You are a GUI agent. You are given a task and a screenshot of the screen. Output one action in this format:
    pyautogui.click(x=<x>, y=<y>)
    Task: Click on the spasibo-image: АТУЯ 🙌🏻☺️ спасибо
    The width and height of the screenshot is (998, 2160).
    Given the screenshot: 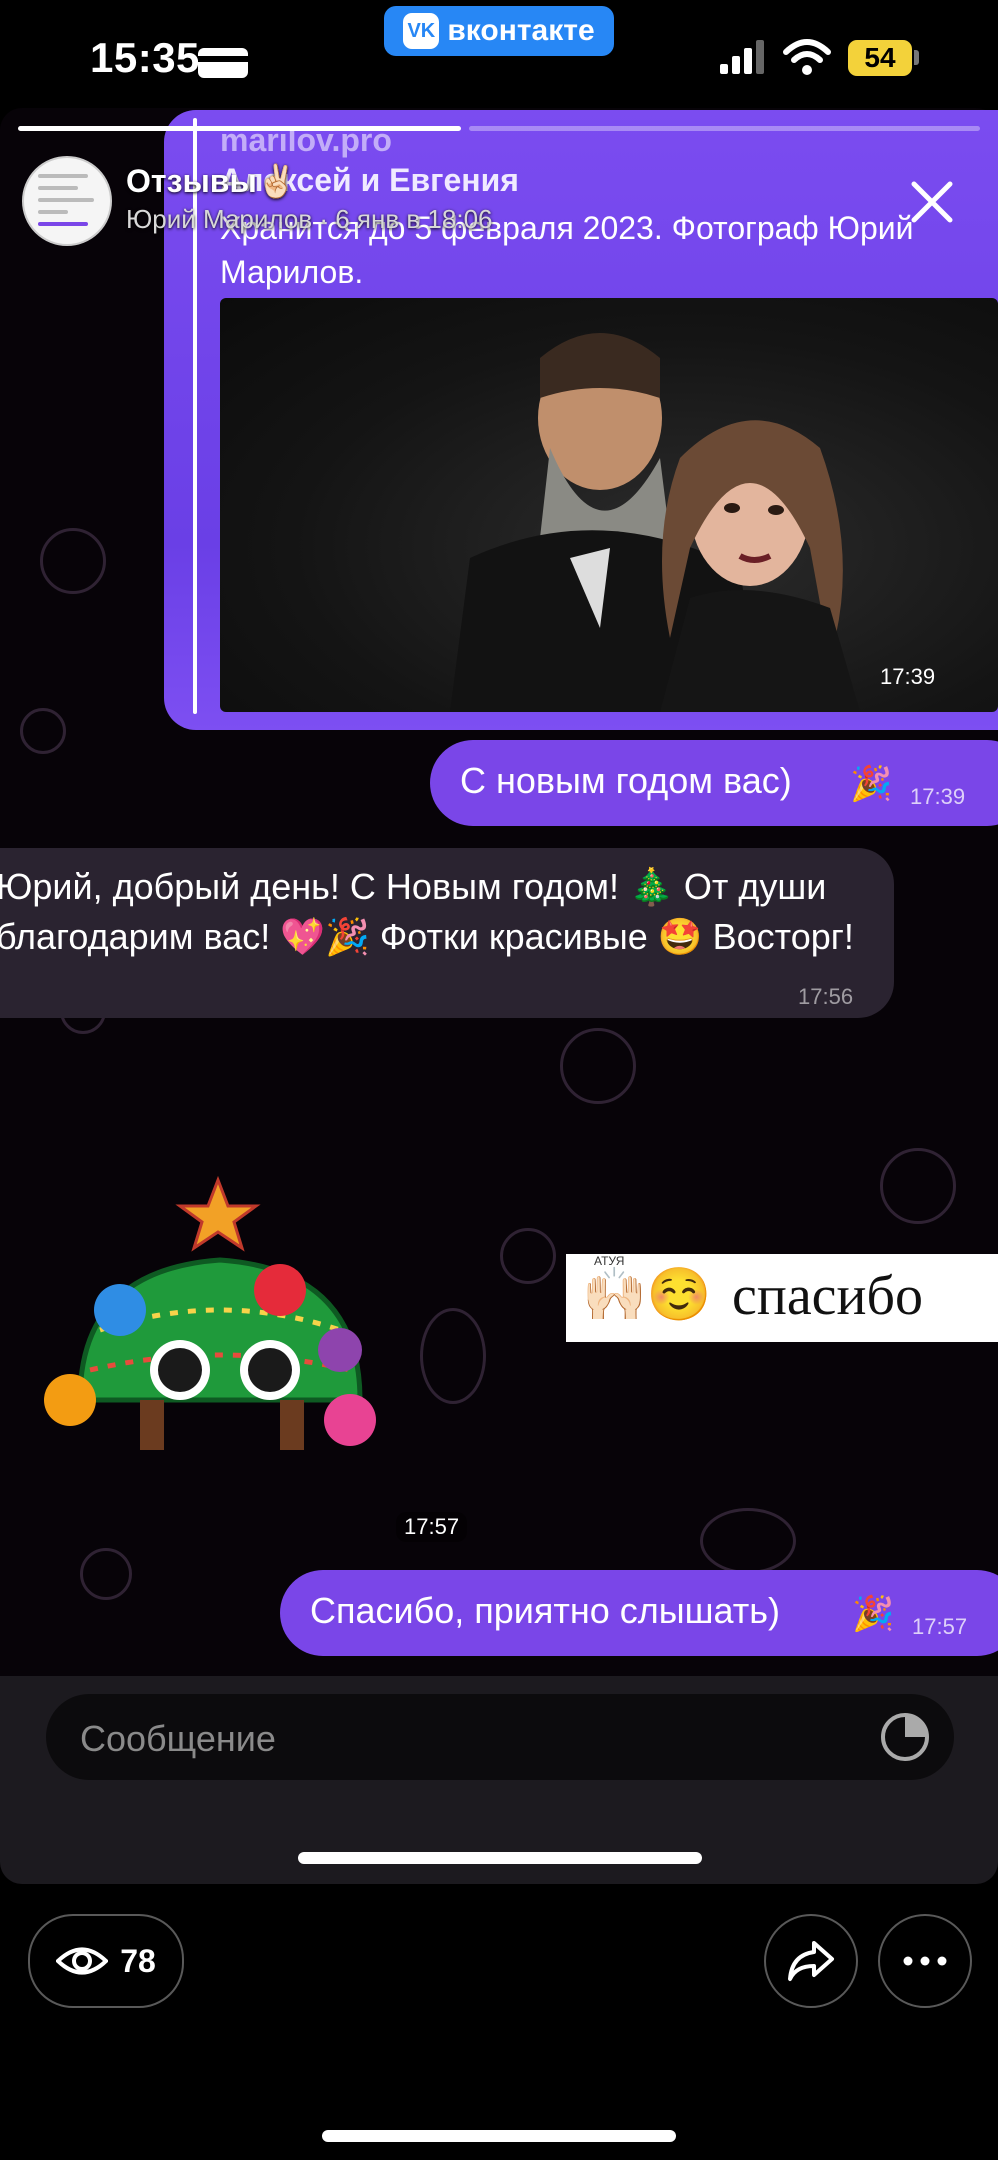 What is the action you would take?
    pyautogui.click(x=782, y=1298)
    